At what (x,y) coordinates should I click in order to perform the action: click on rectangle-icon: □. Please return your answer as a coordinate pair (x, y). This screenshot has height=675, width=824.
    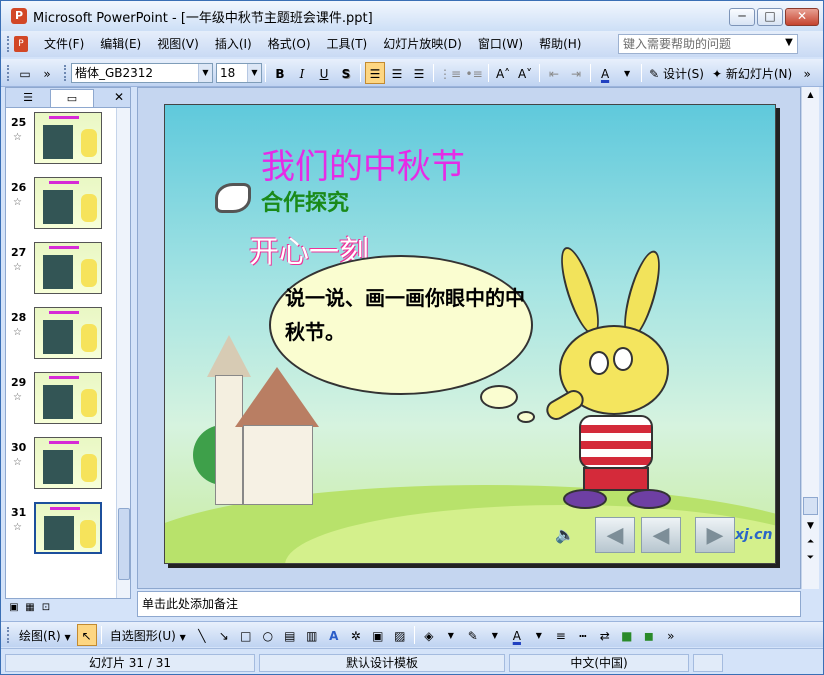
    Looking at the image, I should click on (246, 635).